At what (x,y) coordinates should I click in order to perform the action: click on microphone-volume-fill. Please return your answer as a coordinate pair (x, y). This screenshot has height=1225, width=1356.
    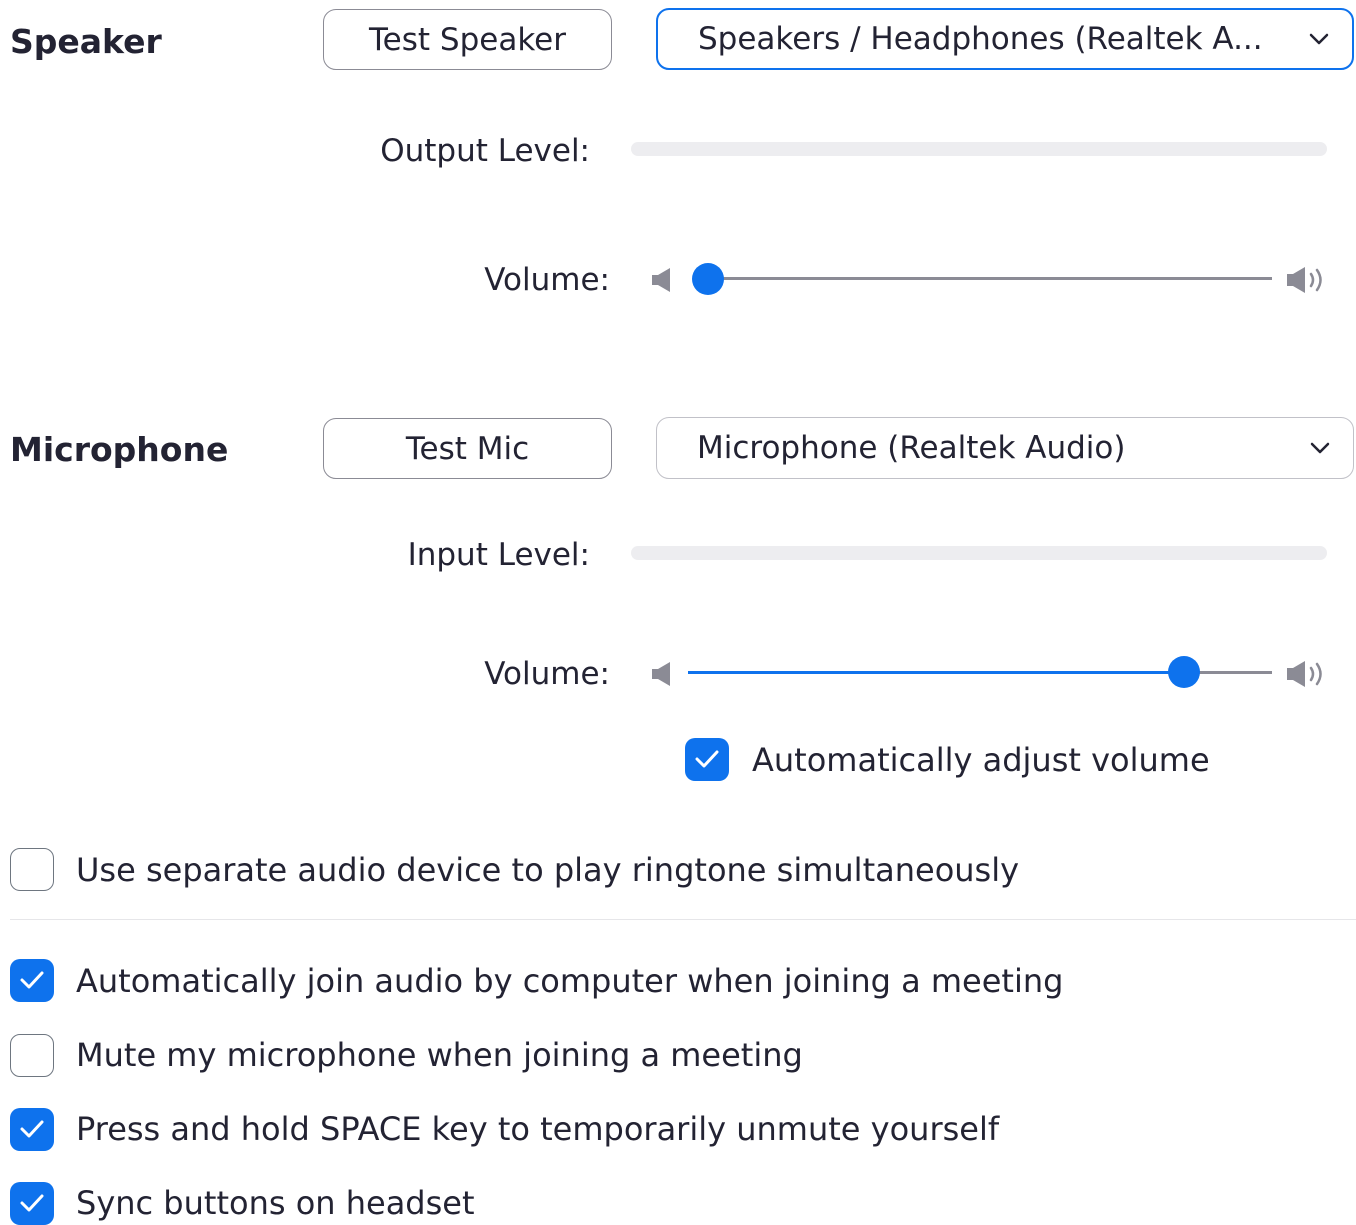
    Looking at the image, I should click on (936, 672).